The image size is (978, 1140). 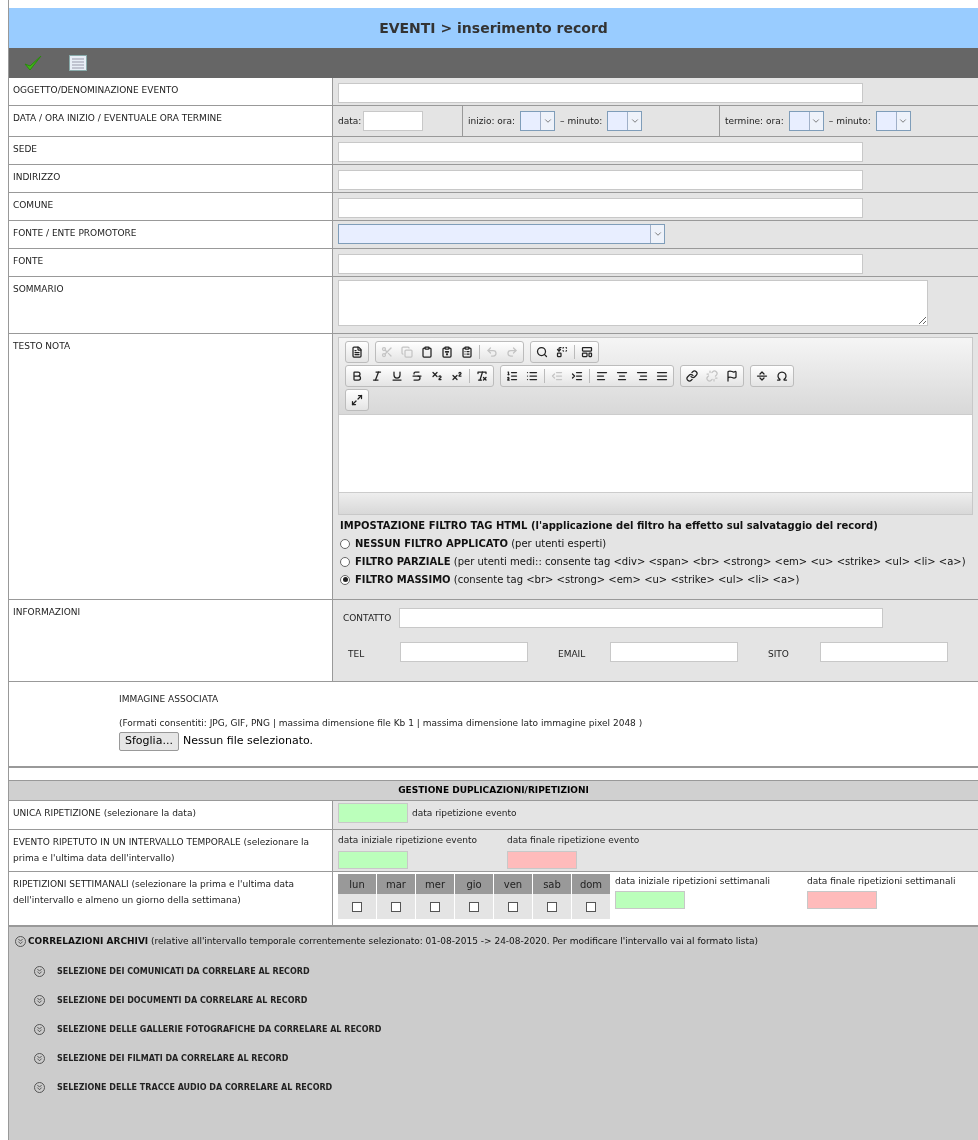 What do you see at coordinates (427, 352) in the screenshot?
I see `clipboard-icon` at bounding box center [427, 352].